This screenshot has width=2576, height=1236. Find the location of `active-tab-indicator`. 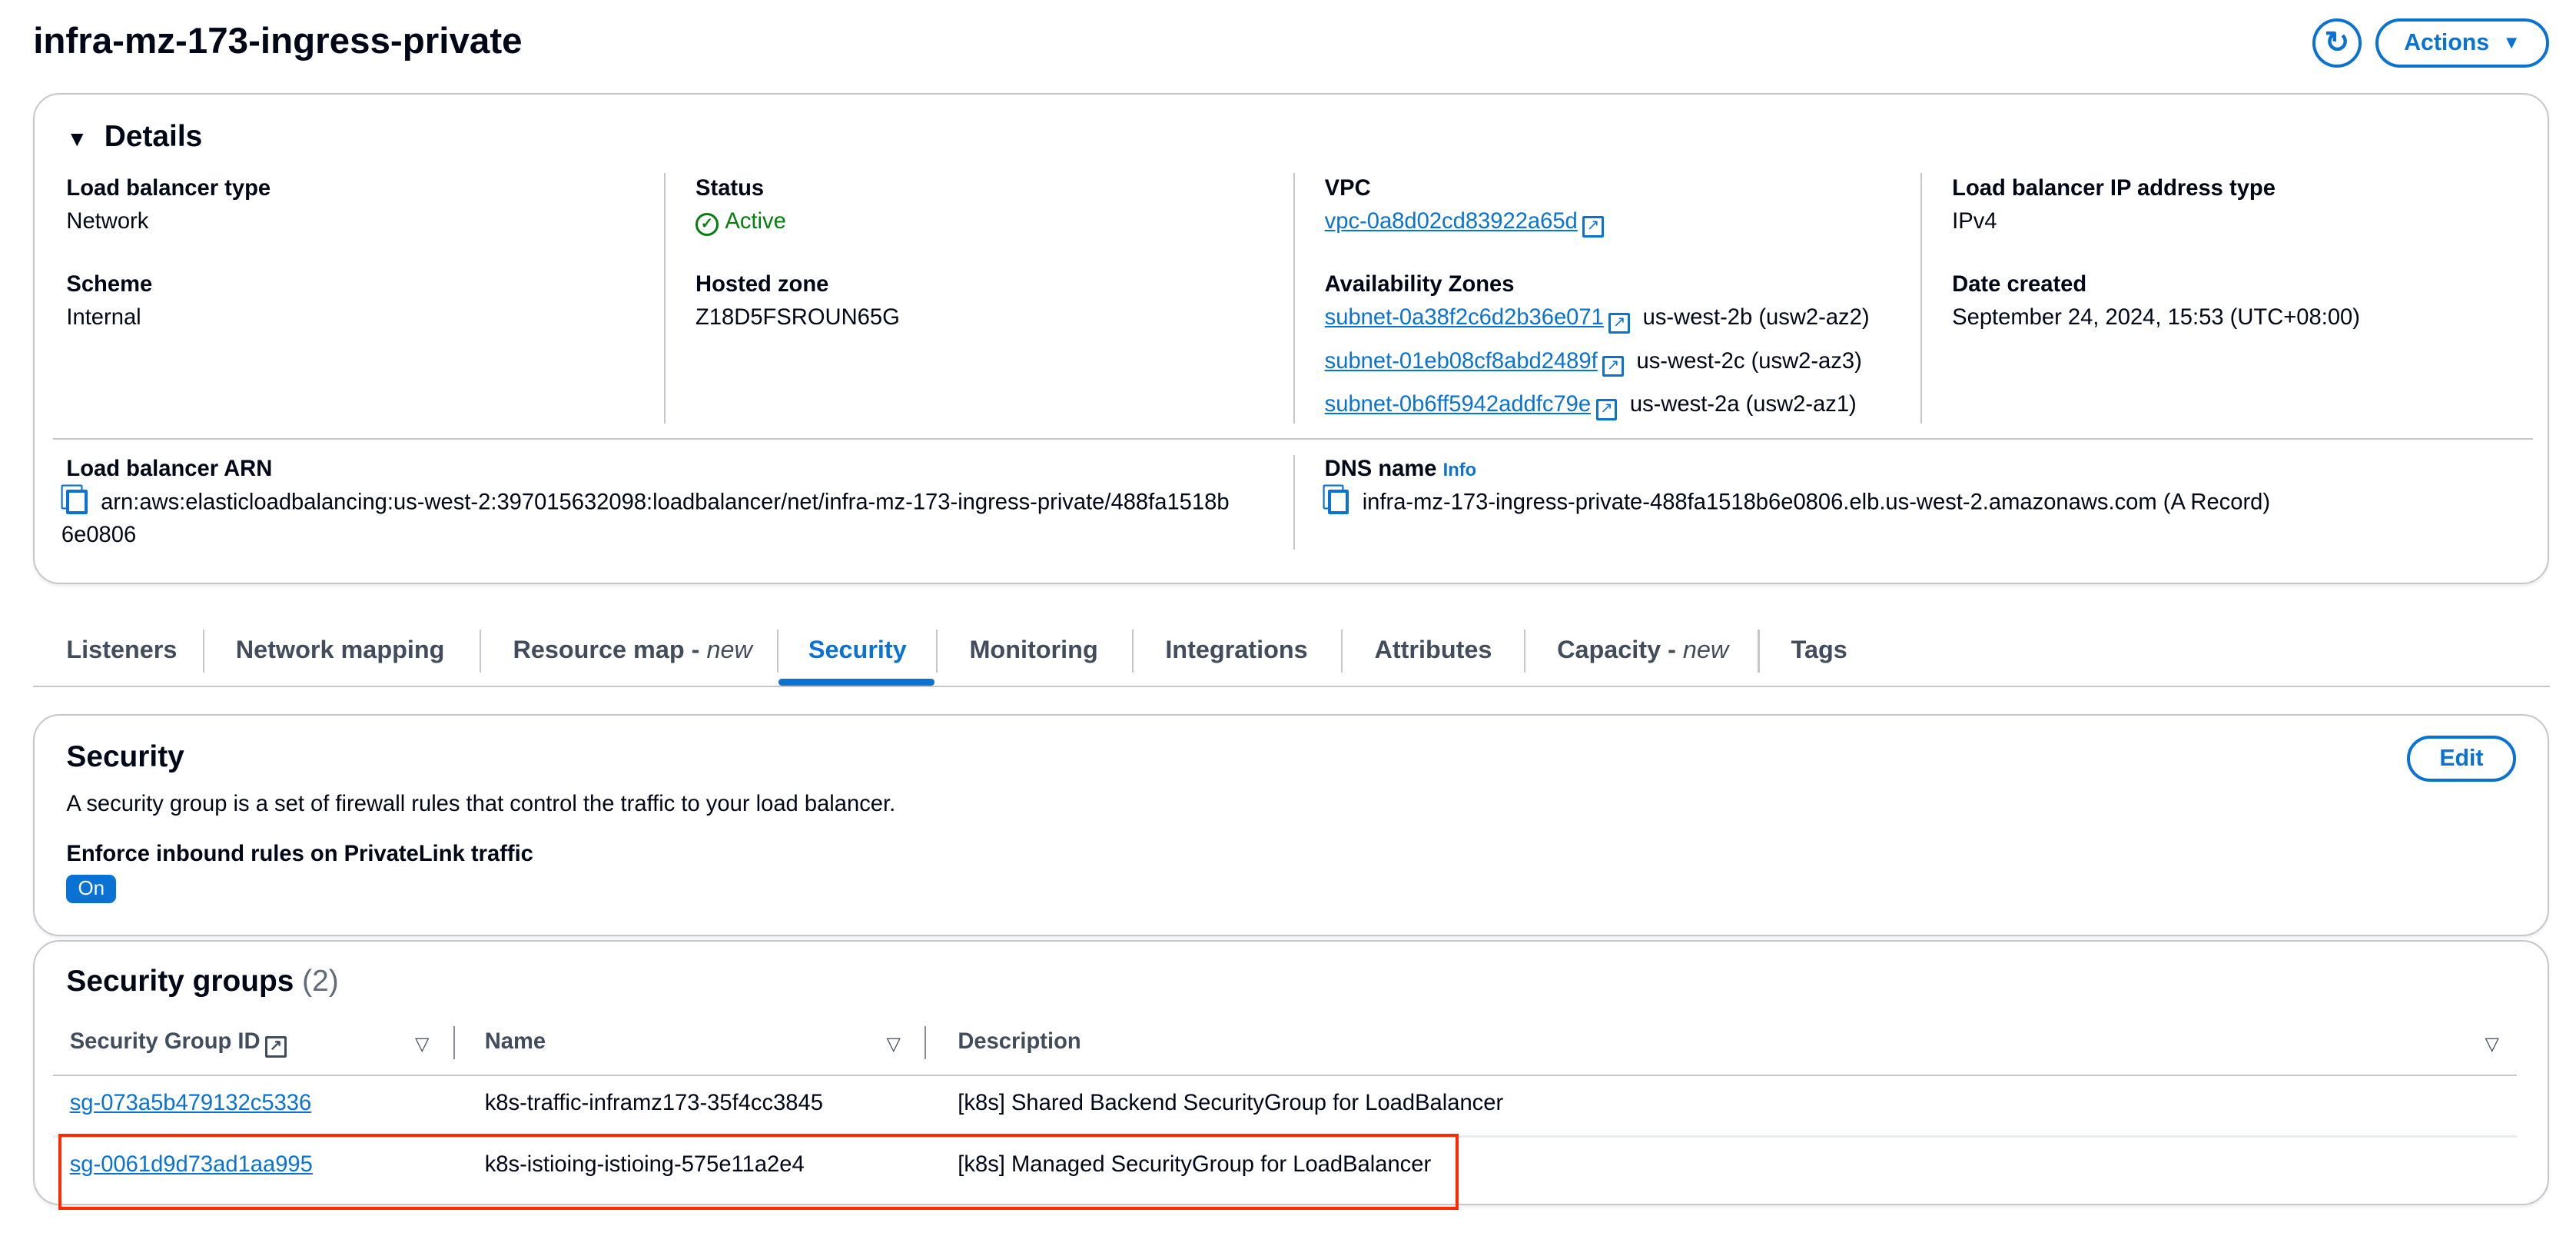

active-tab-indicator is located at coordinates (856, 683).